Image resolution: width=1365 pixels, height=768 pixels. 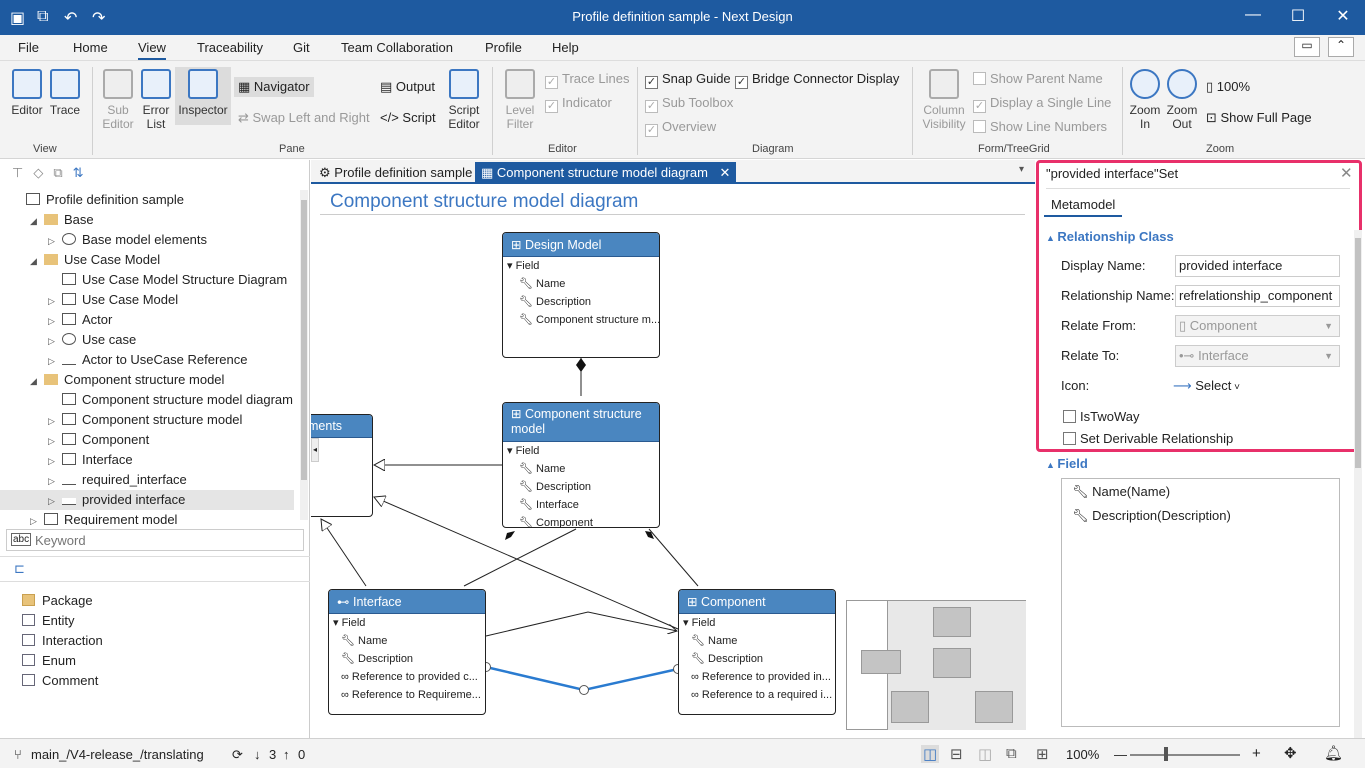 What do you see at coordinates (147, 480) in the screenshot?
I see `tree-item: ▷ required_interface` at bounding box center [147, 480].